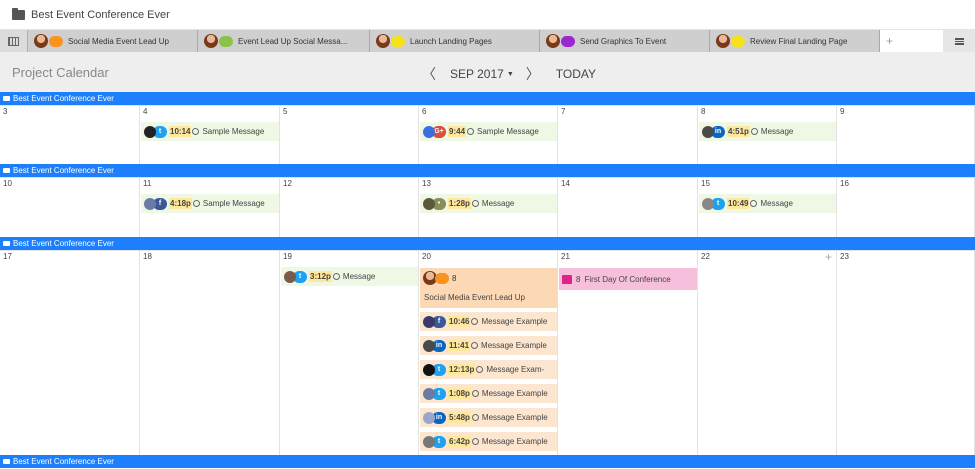 The width and height of the screenshot is (975, 469). What do you see at coordinates (828, 257) in the screenshot?
I see `add-event-button: +` at bounding box center [828, 257].